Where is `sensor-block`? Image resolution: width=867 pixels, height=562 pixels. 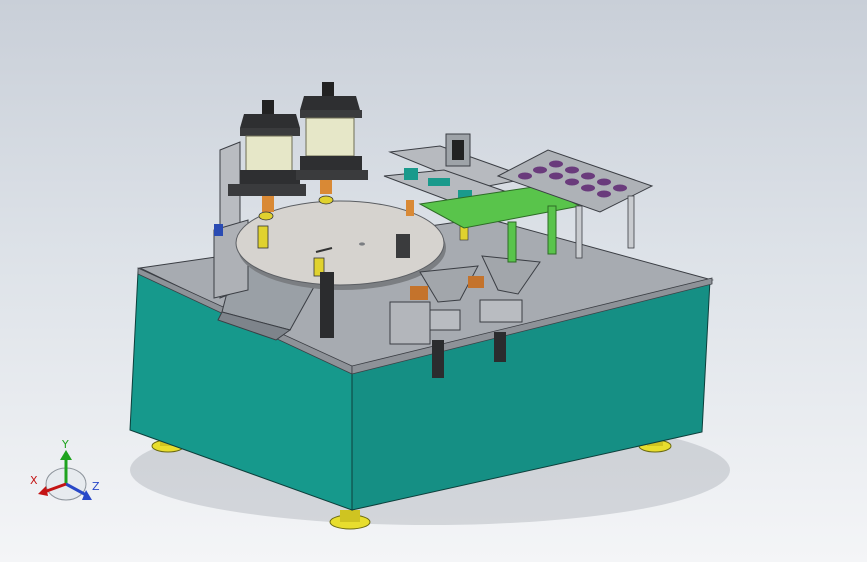
sensor-block is located at coordinates (218, 230).